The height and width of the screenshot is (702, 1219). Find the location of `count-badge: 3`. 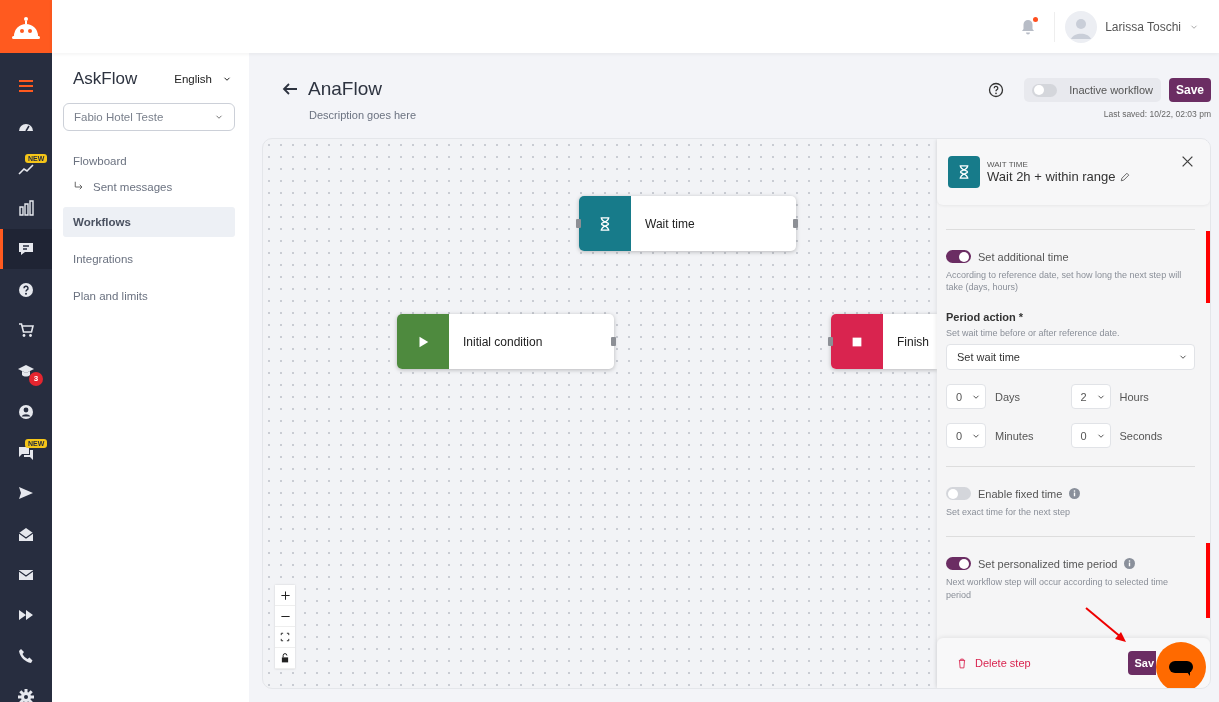

count-badge: 3 is located at coordinates (36, 378).